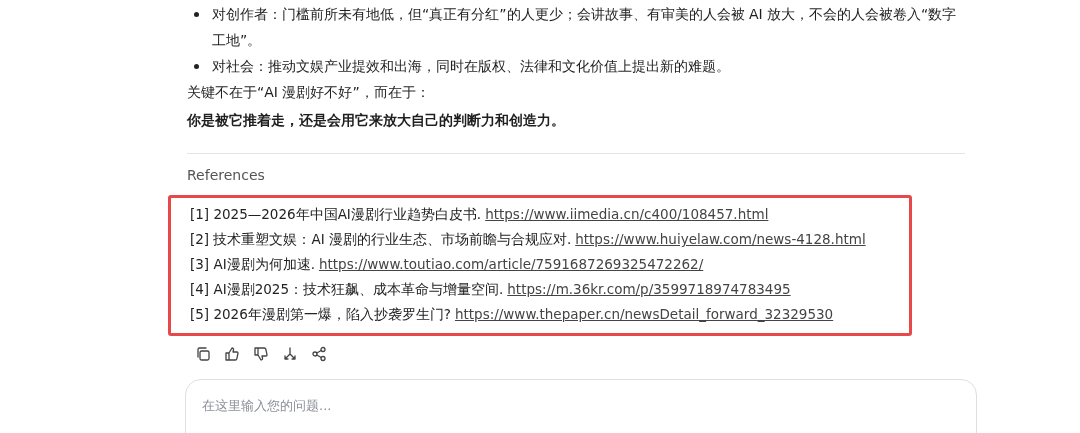 Image resolution: width=1080 pixels, height=433 pixels. Describe the element at coordinates (226, 175) in the screenshot. I see `references-heading: References` at that location.